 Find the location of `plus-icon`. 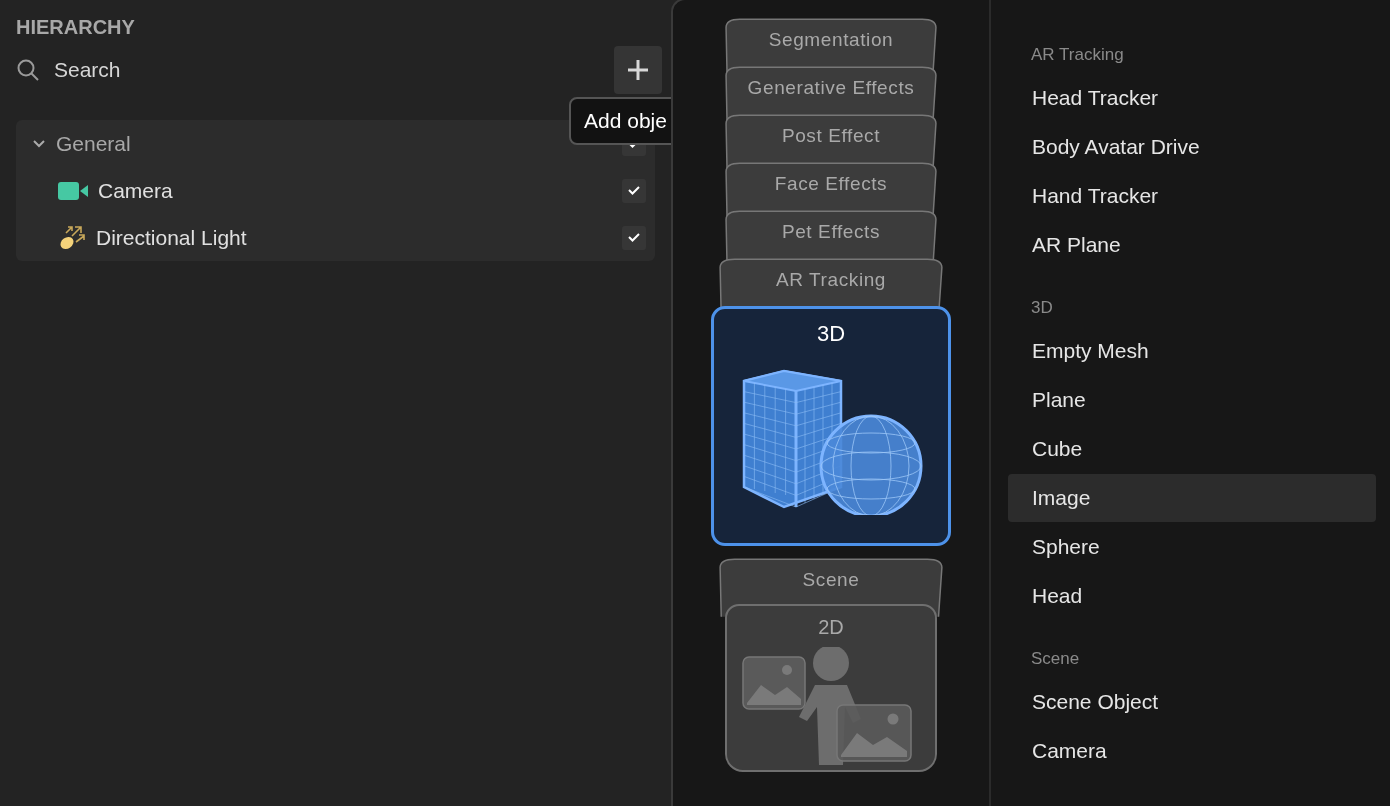

plus-icon is located at coordinates (638, 70).